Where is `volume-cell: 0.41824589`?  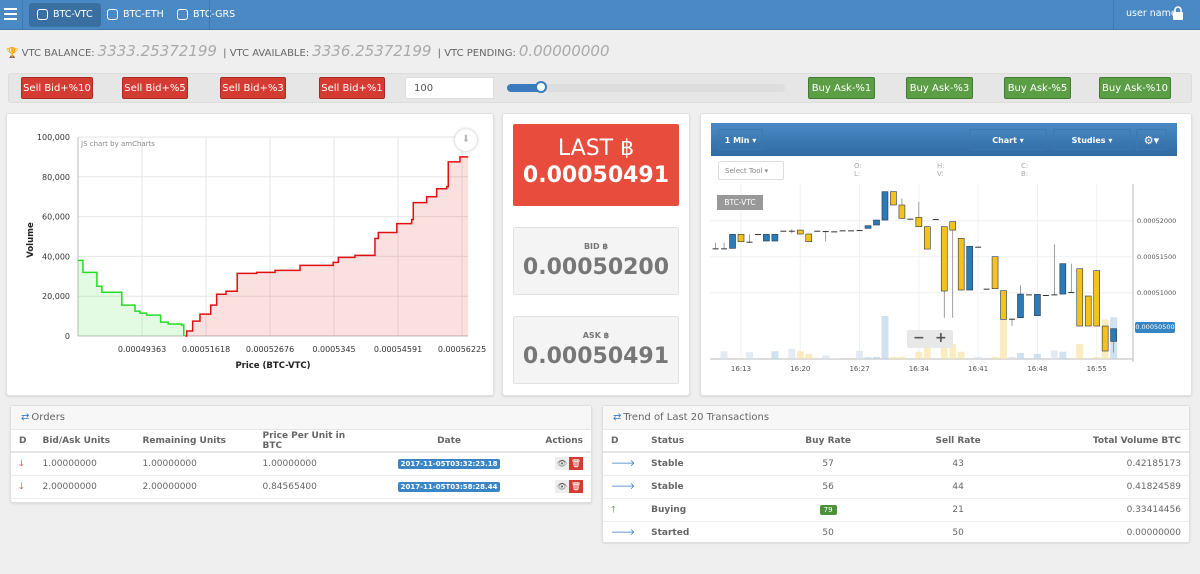
volume-cell: 0.41824589 is located at coordinates (1106, 487).